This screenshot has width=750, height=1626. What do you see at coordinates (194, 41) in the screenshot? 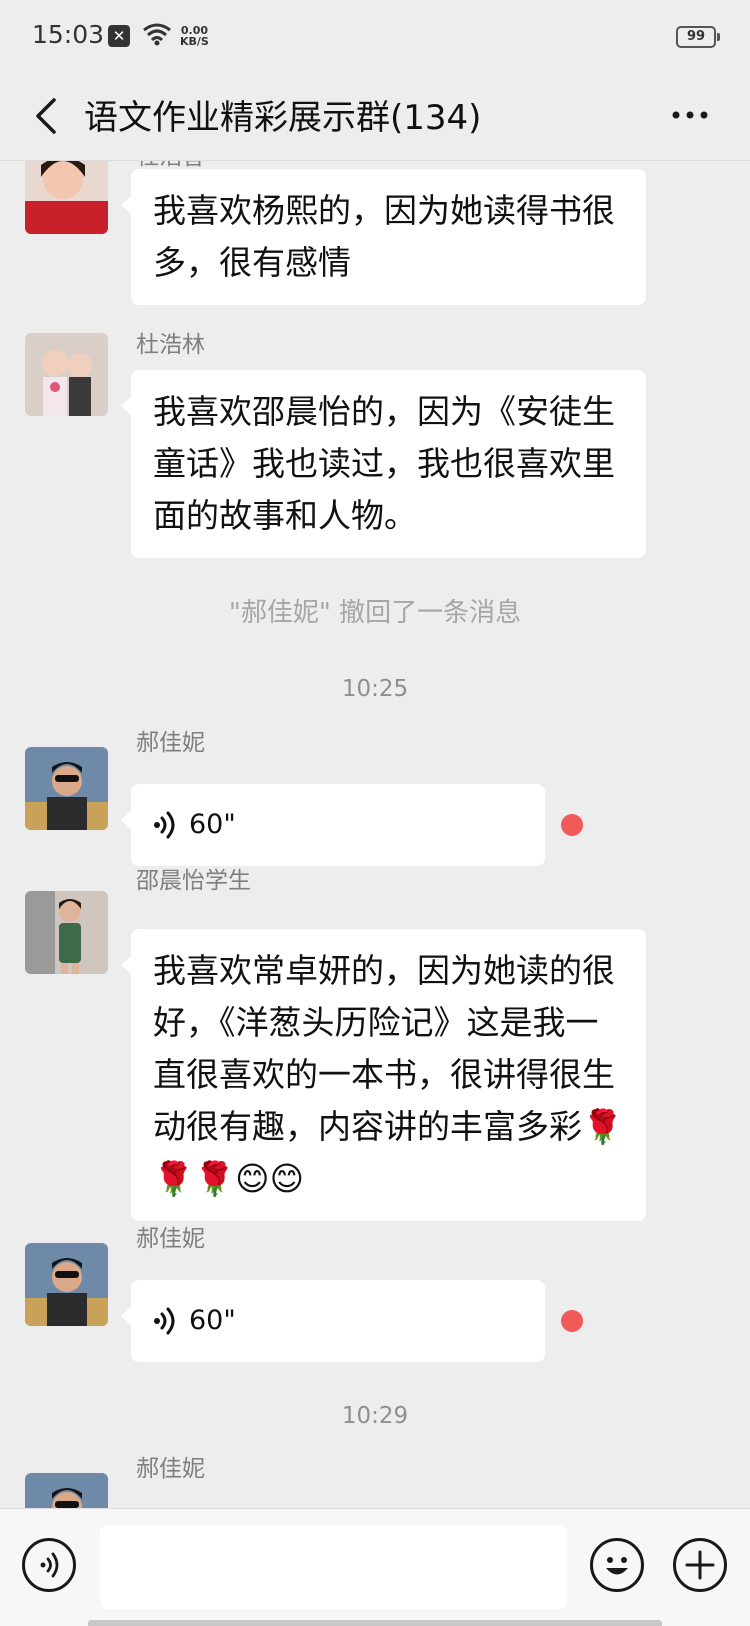
I see `network-speed-unit: KB/S` at bounding box center [194, 41].